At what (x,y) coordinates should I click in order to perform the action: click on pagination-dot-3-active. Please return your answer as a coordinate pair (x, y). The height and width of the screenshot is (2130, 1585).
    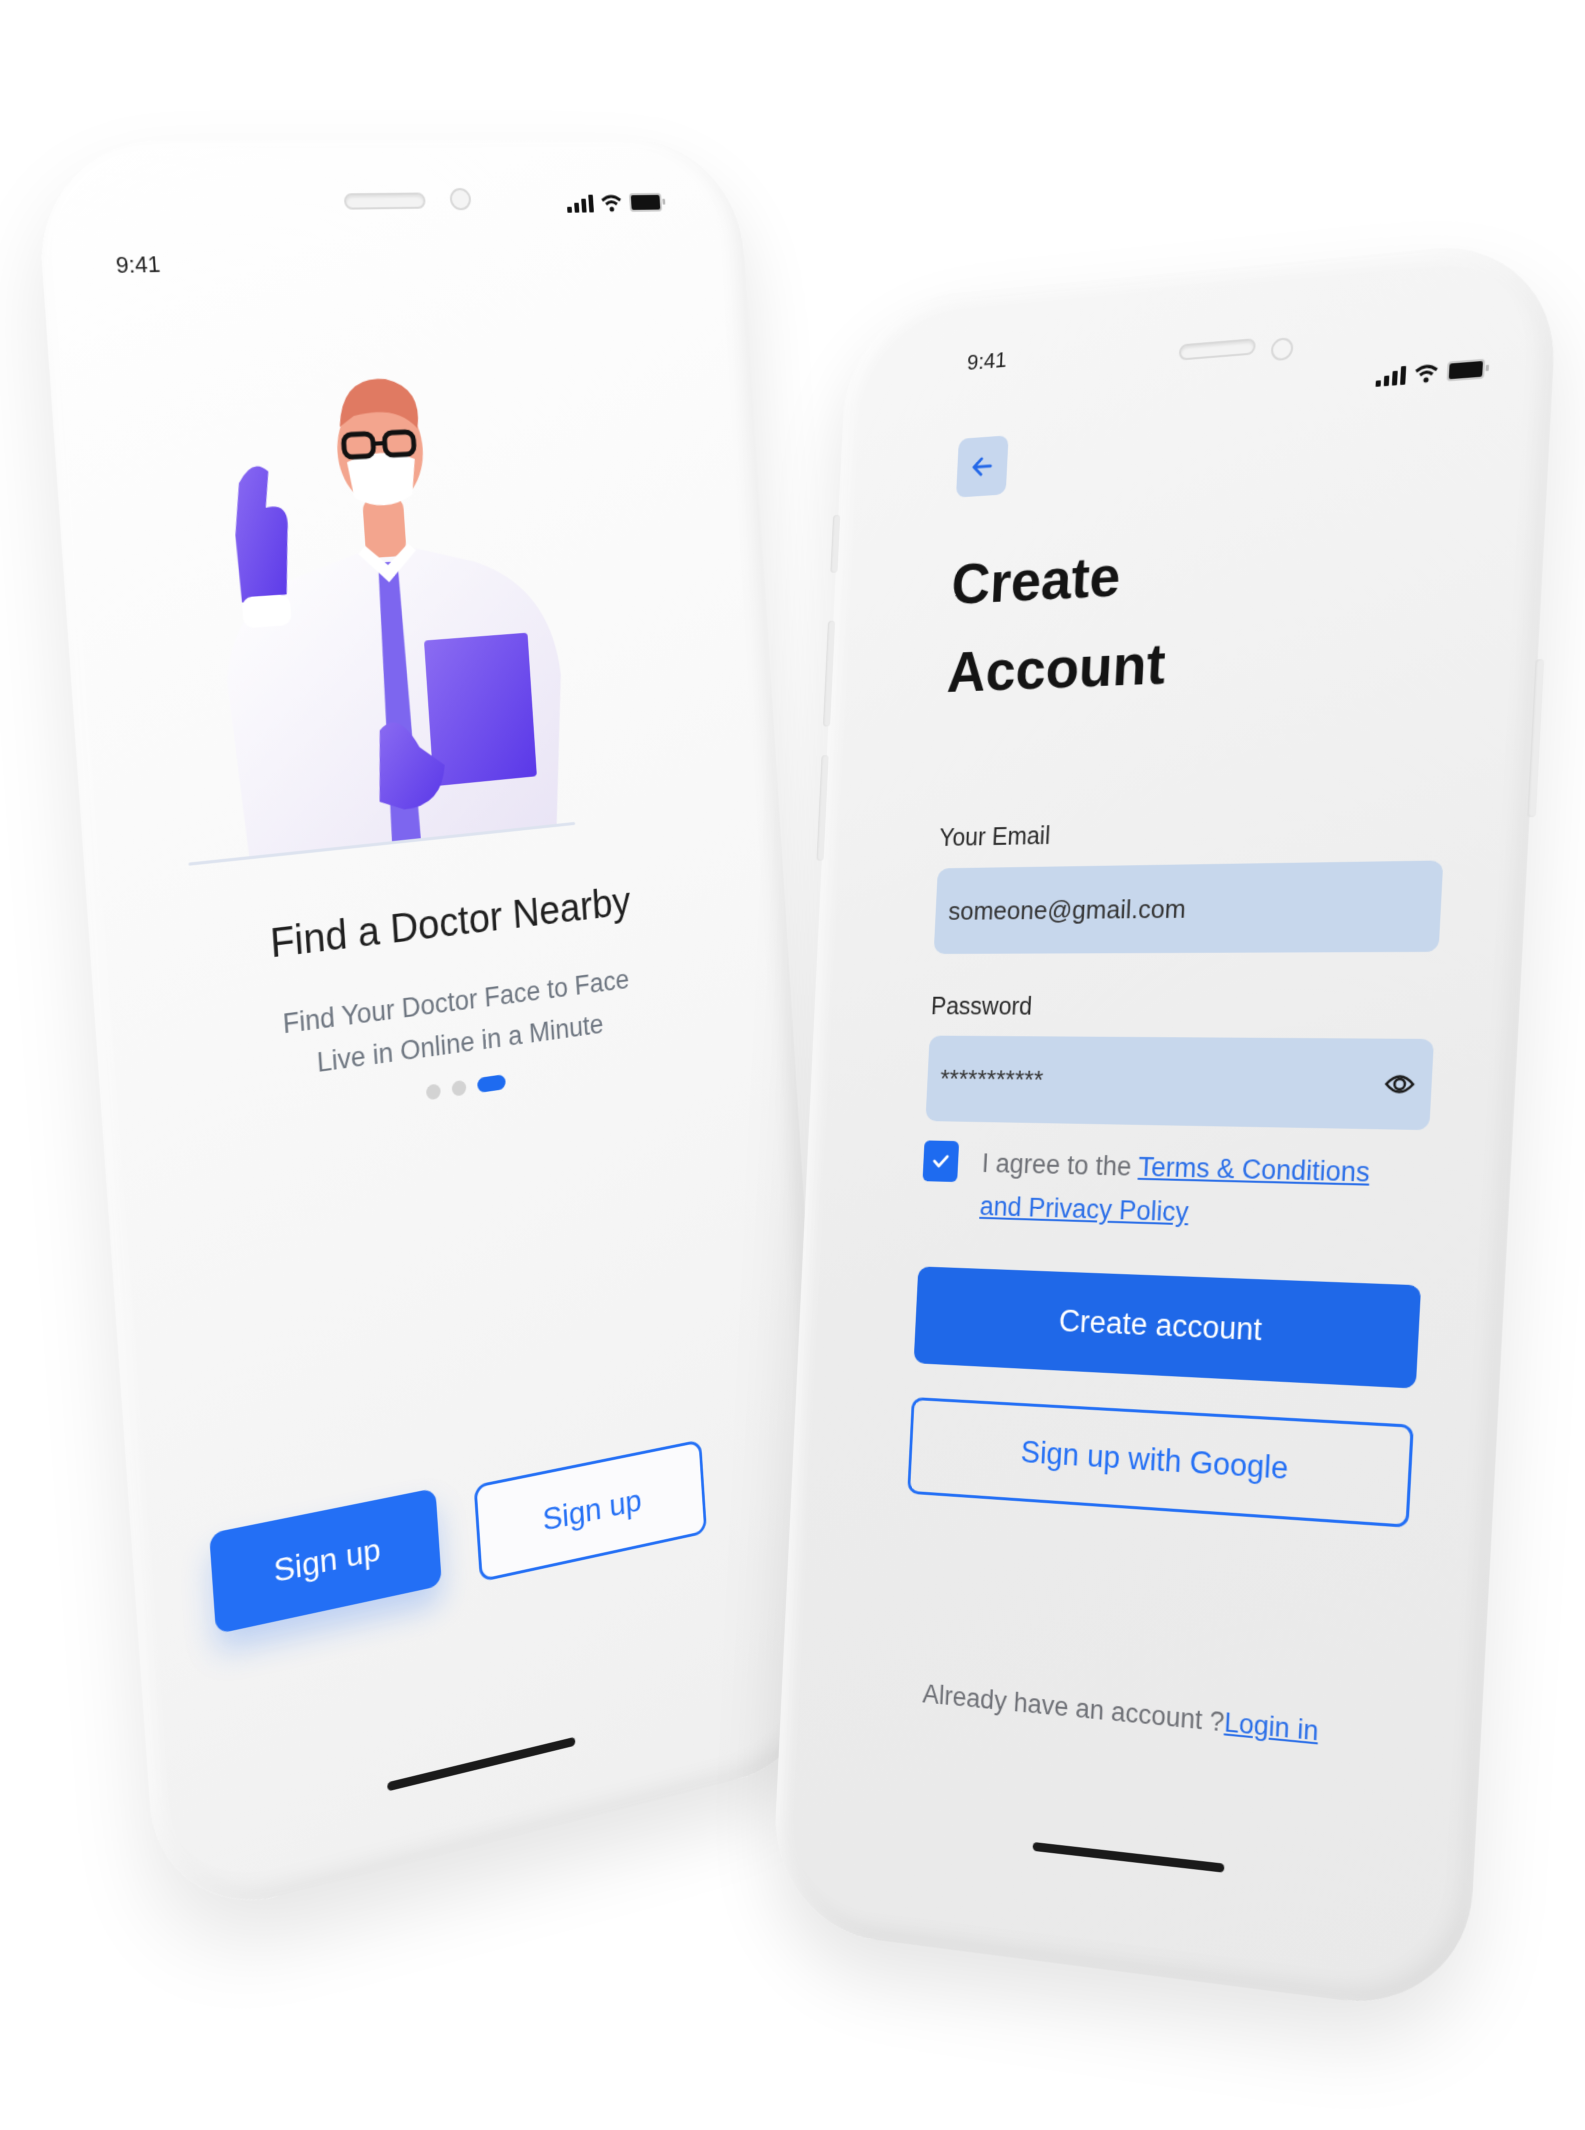
    Looking at the image, I should click on (491, 1084).